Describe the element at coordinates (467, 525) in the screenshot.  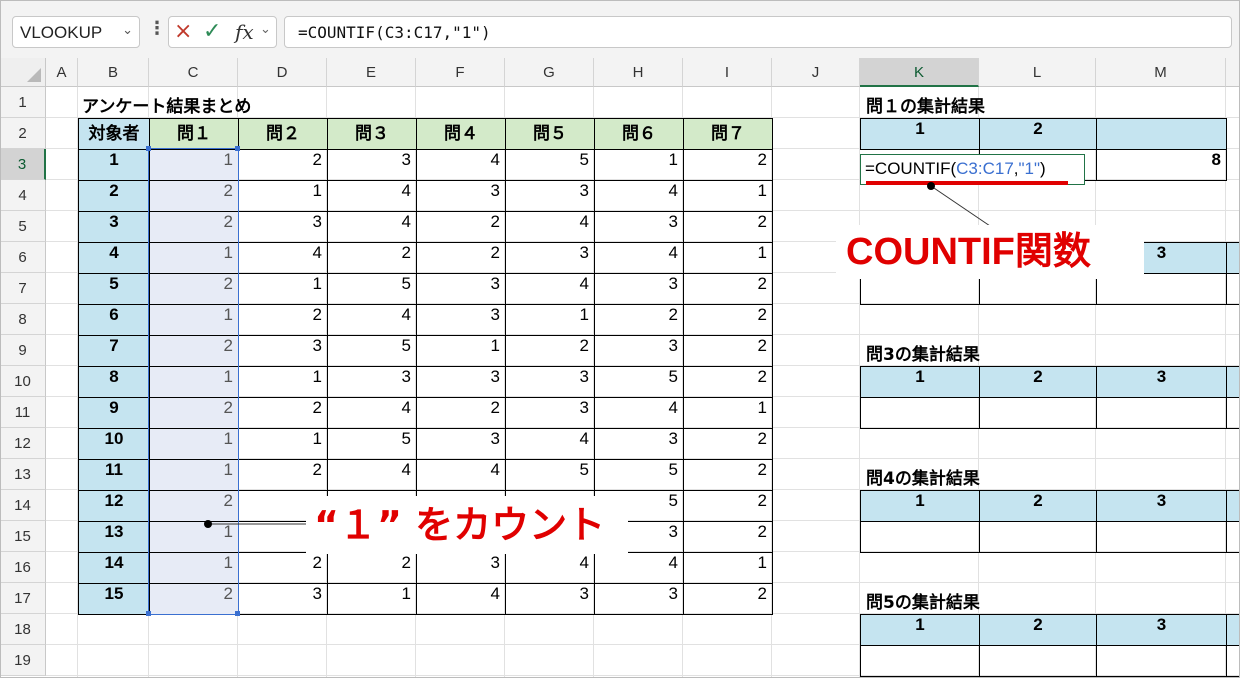
I see `count-one-callout: “１” をカウント` at that location.